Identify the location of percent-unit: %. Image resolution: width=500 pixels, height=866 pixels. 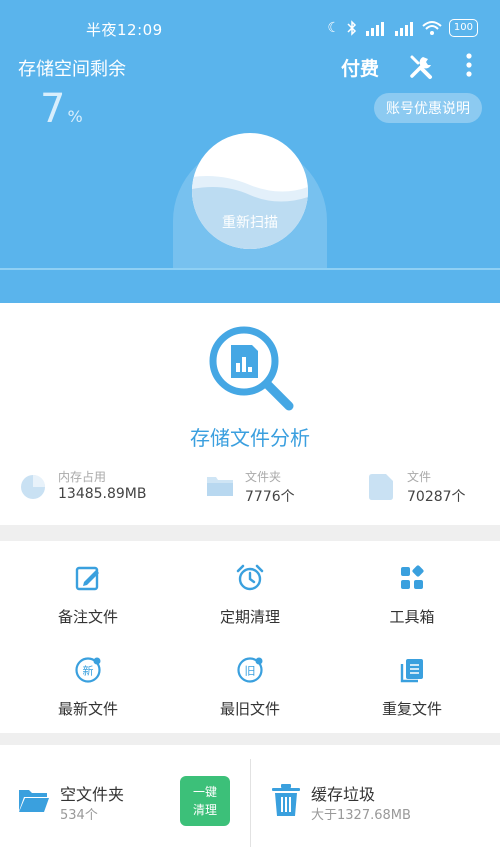
(75, 116).